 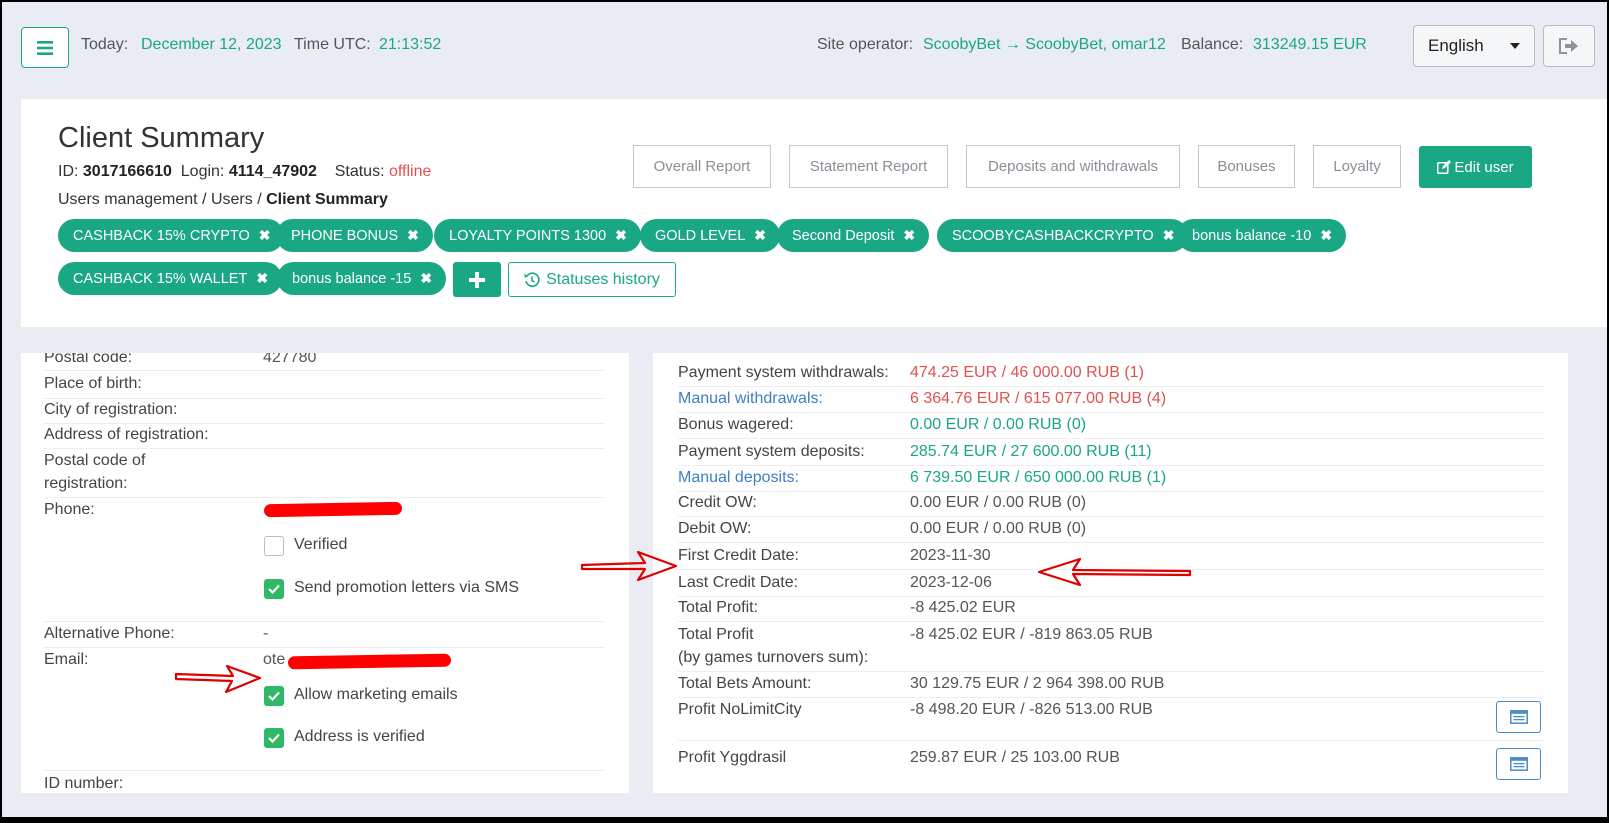 I want to click on debit-ow-label: Debit OW:, so click(x=715, y=528).